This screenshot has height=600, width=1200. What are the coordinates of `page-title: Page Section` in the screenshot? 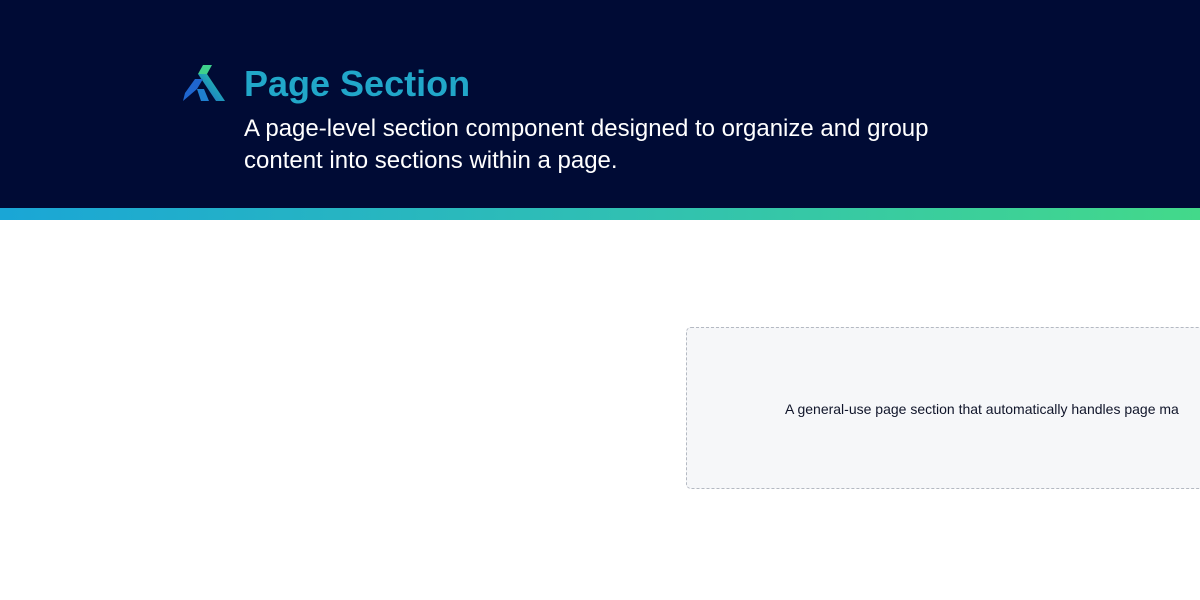 It's located at (357, 83).